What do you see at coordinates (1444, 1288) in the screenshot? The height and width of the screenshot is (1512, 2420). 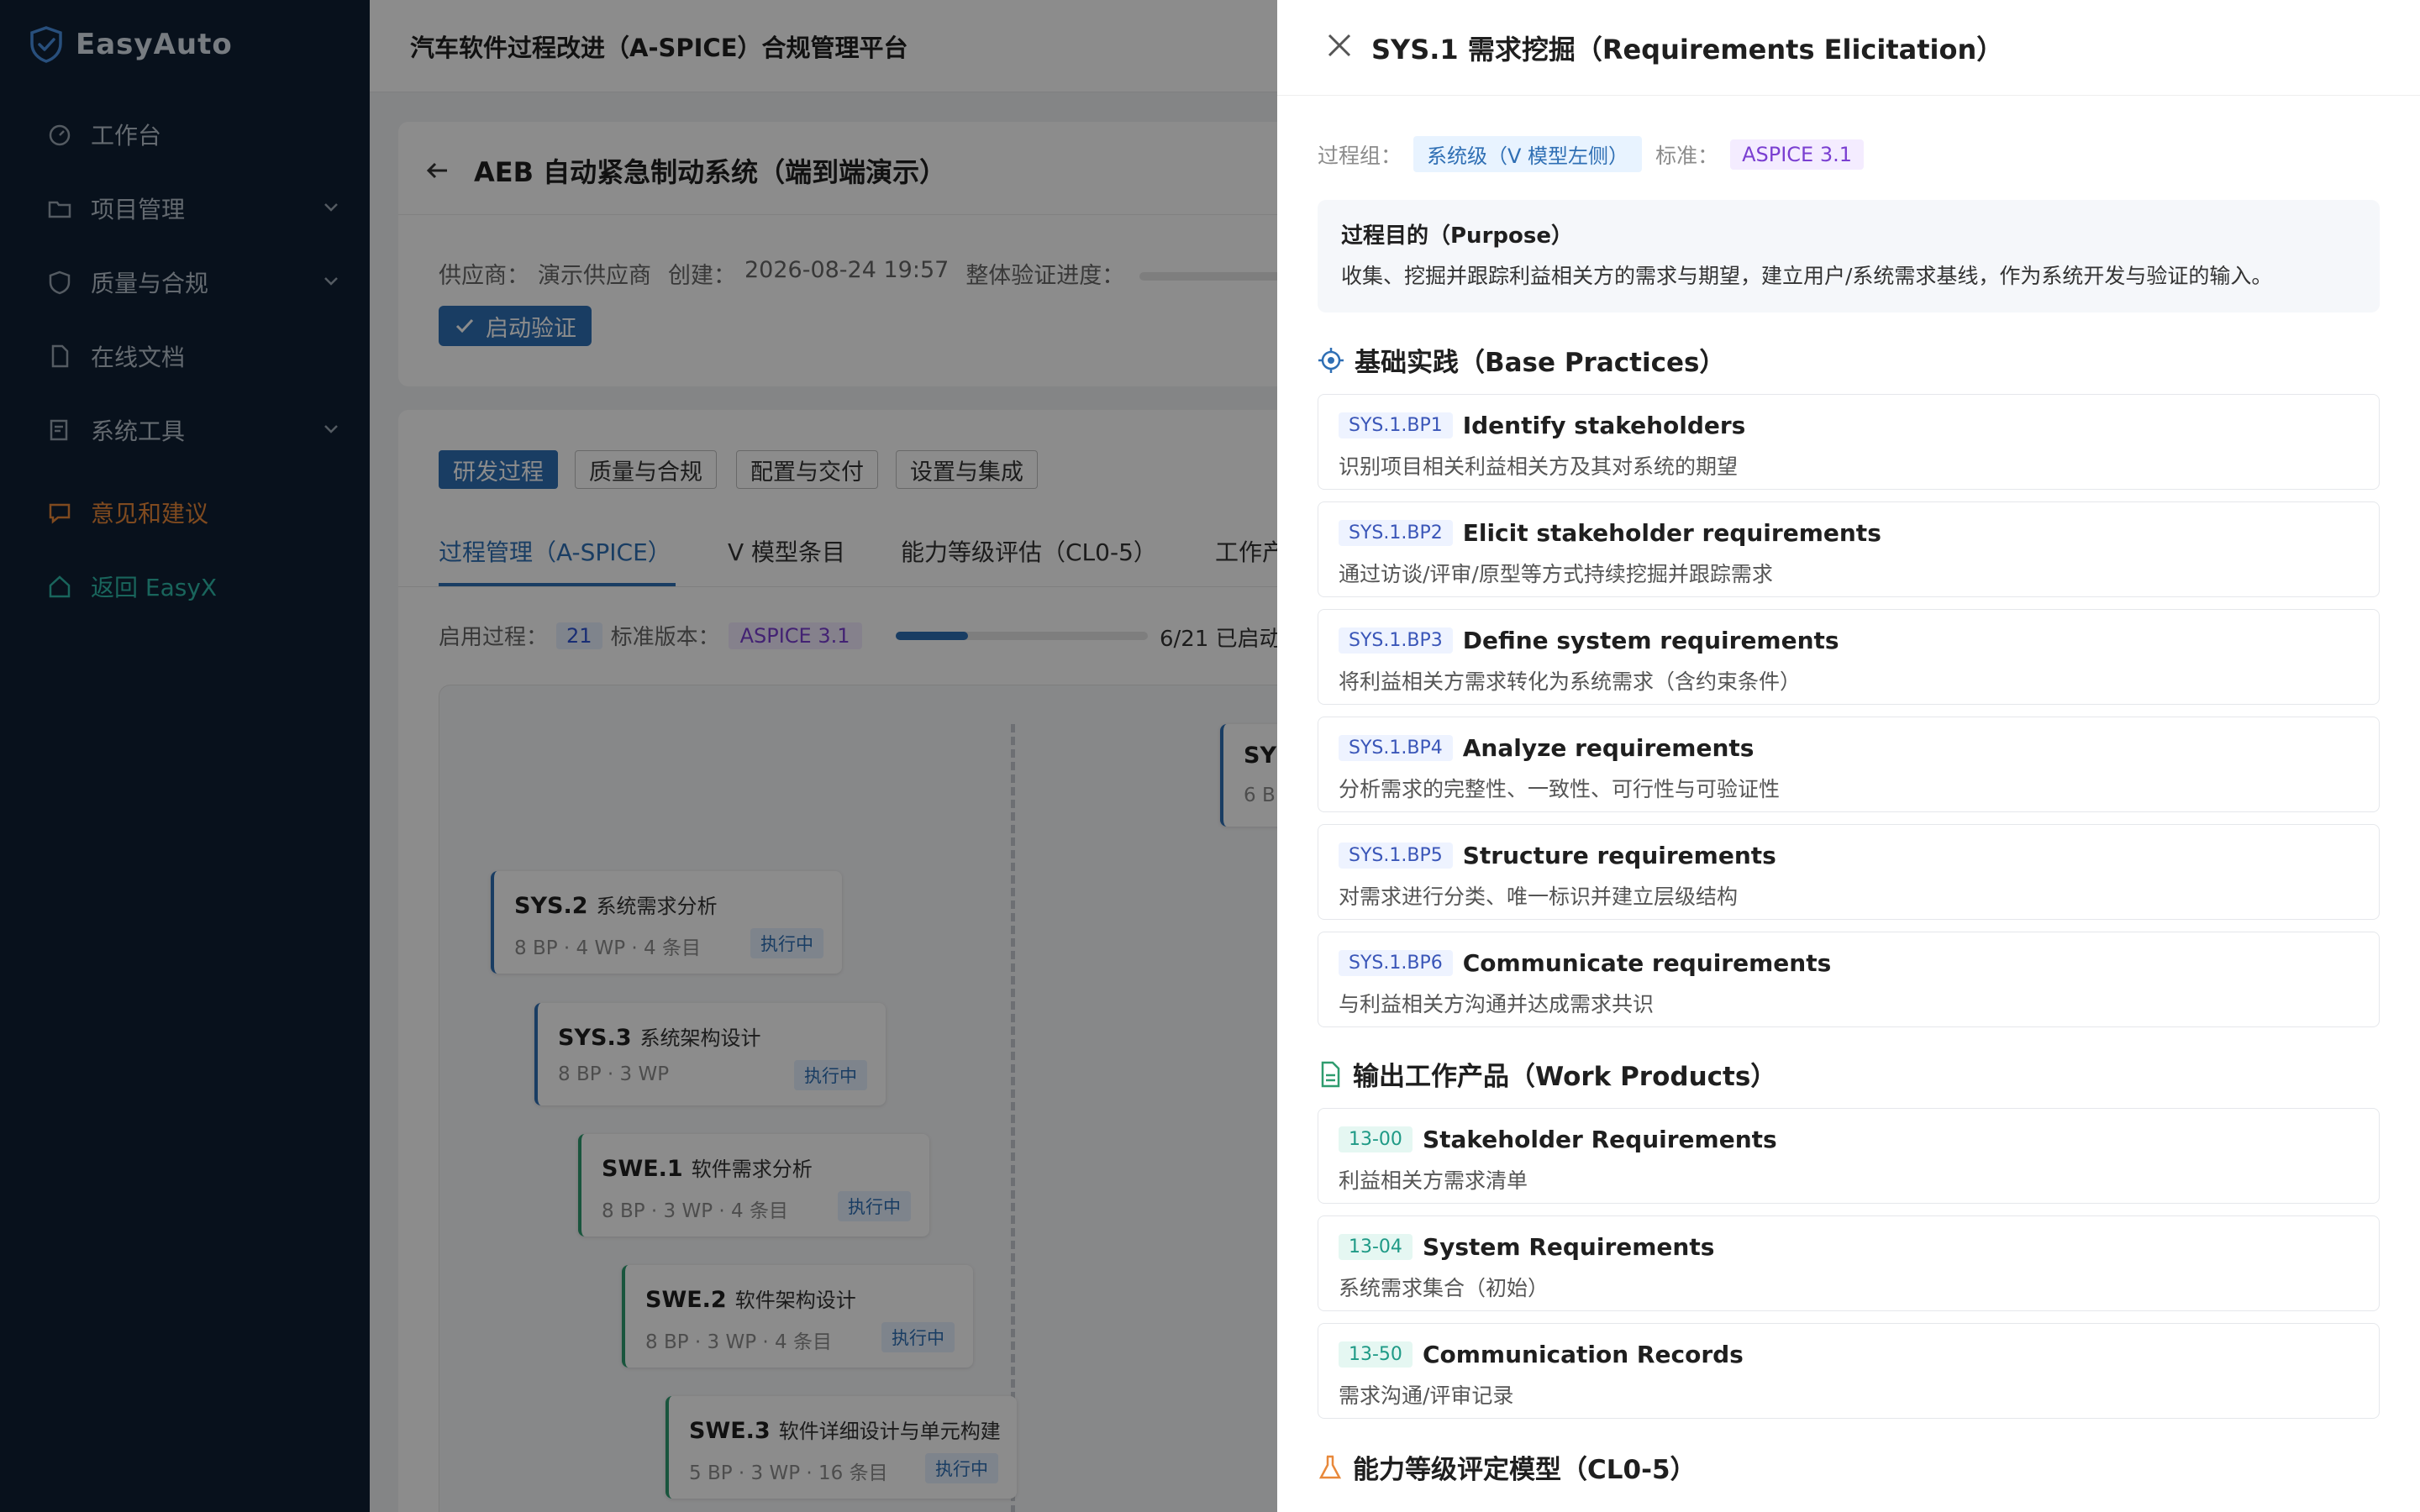 I see `wp-description: 系统需求集合（初始）` at bounding box center [1444, 1288].